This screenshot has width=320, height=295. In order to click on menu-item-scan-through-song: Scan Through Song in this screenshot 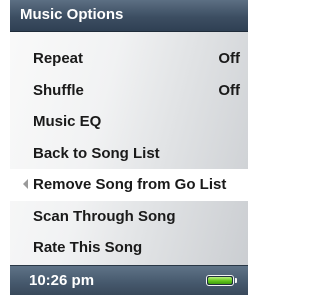, I will do `click(129, 217)`.